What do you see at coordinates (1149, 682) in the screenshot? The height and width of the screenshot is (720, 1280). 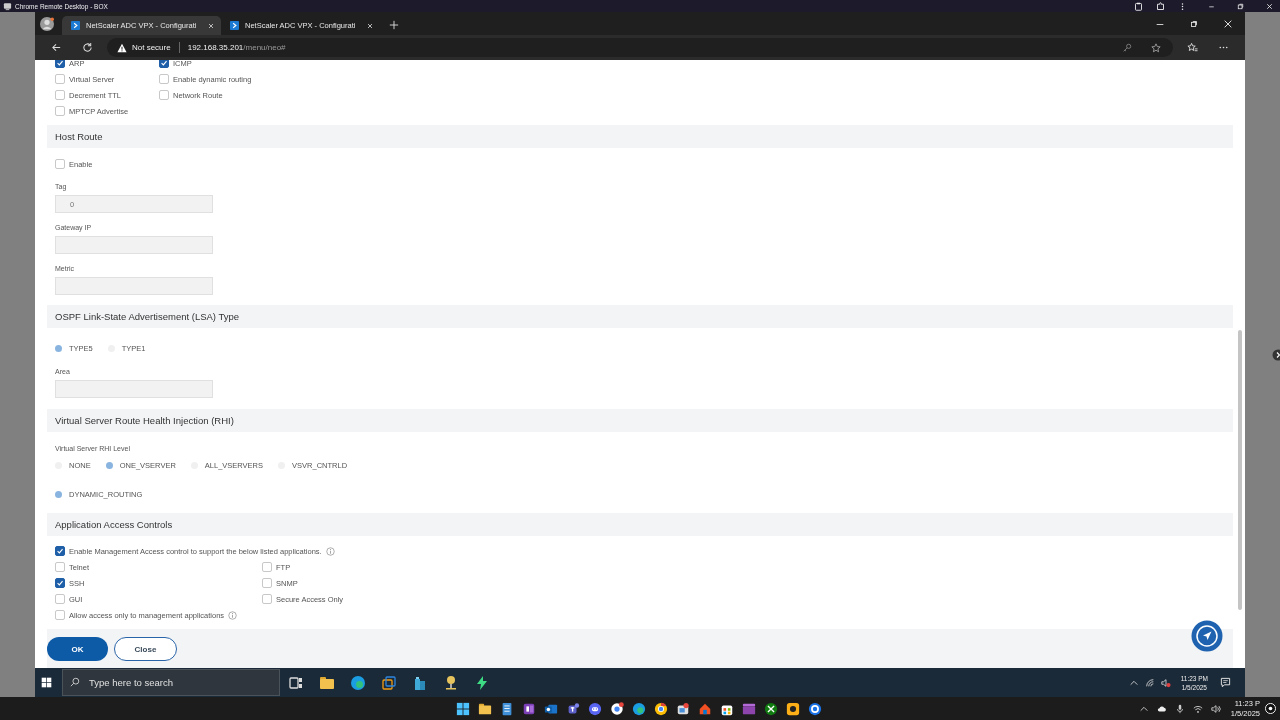 I see `network-icon` at bounding box center [1149, 682].